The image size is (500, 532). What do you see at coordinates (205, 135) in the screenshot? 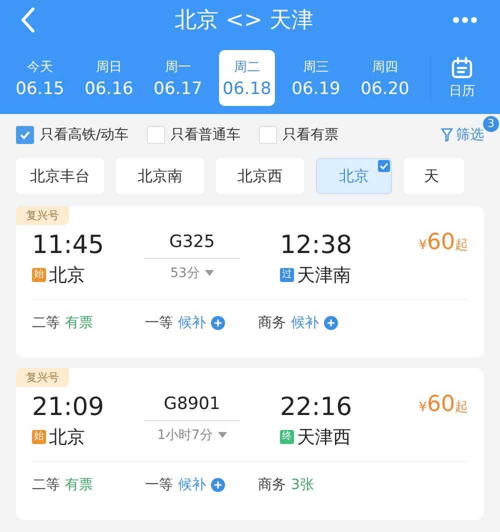
I see `filter-label: 只看普通车` at bounding box center [205, 135].